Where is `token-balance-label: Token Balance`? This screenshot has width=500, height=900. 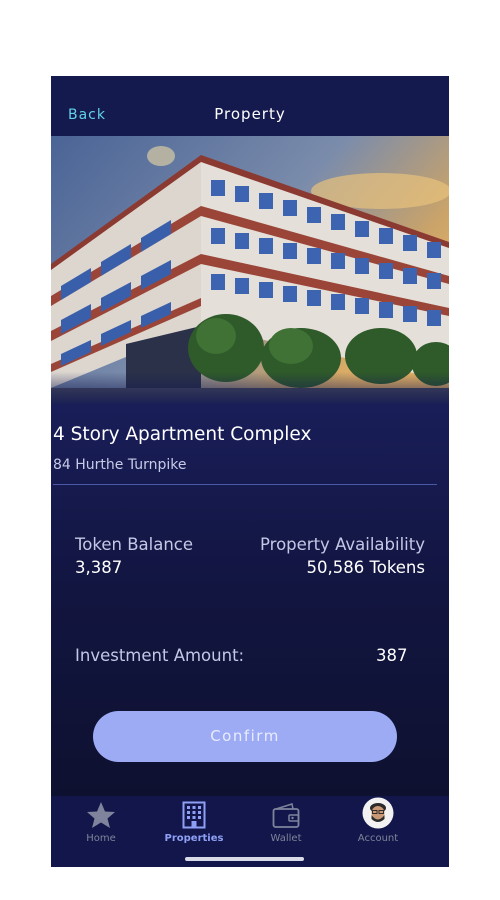
token-balance-label: Token Balance is located at coordinates (134, 544).